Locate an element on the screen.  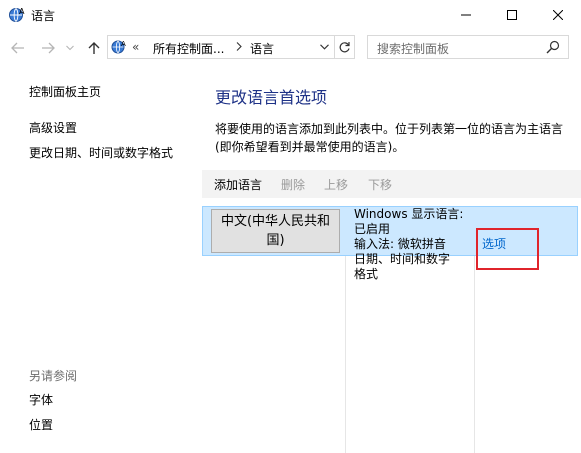
address-overflow-chevron: « is located at coordinates (135, 47).